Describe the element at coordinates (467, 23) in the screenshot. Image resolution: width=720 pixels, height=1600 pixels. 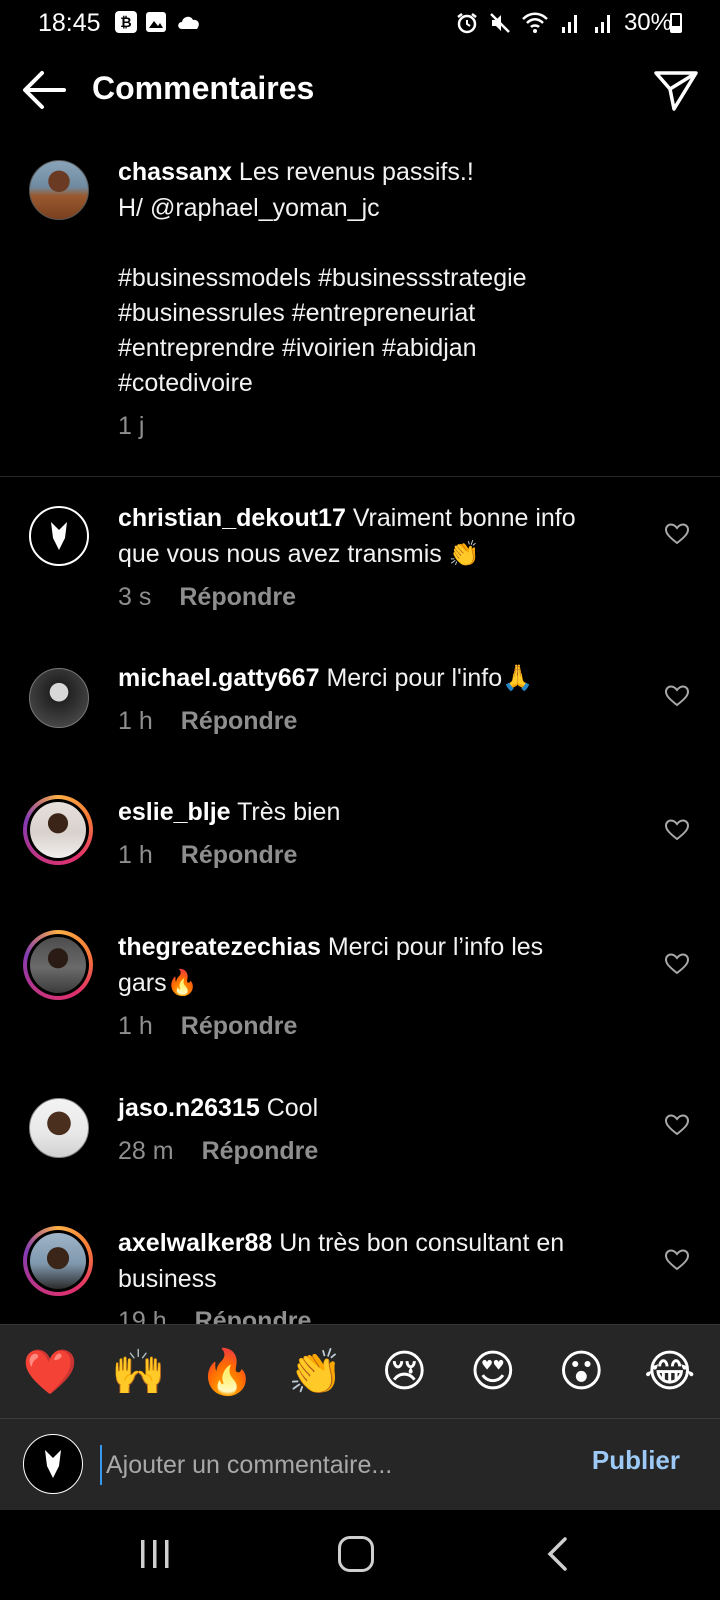
I see `alarm-icon` at that location.